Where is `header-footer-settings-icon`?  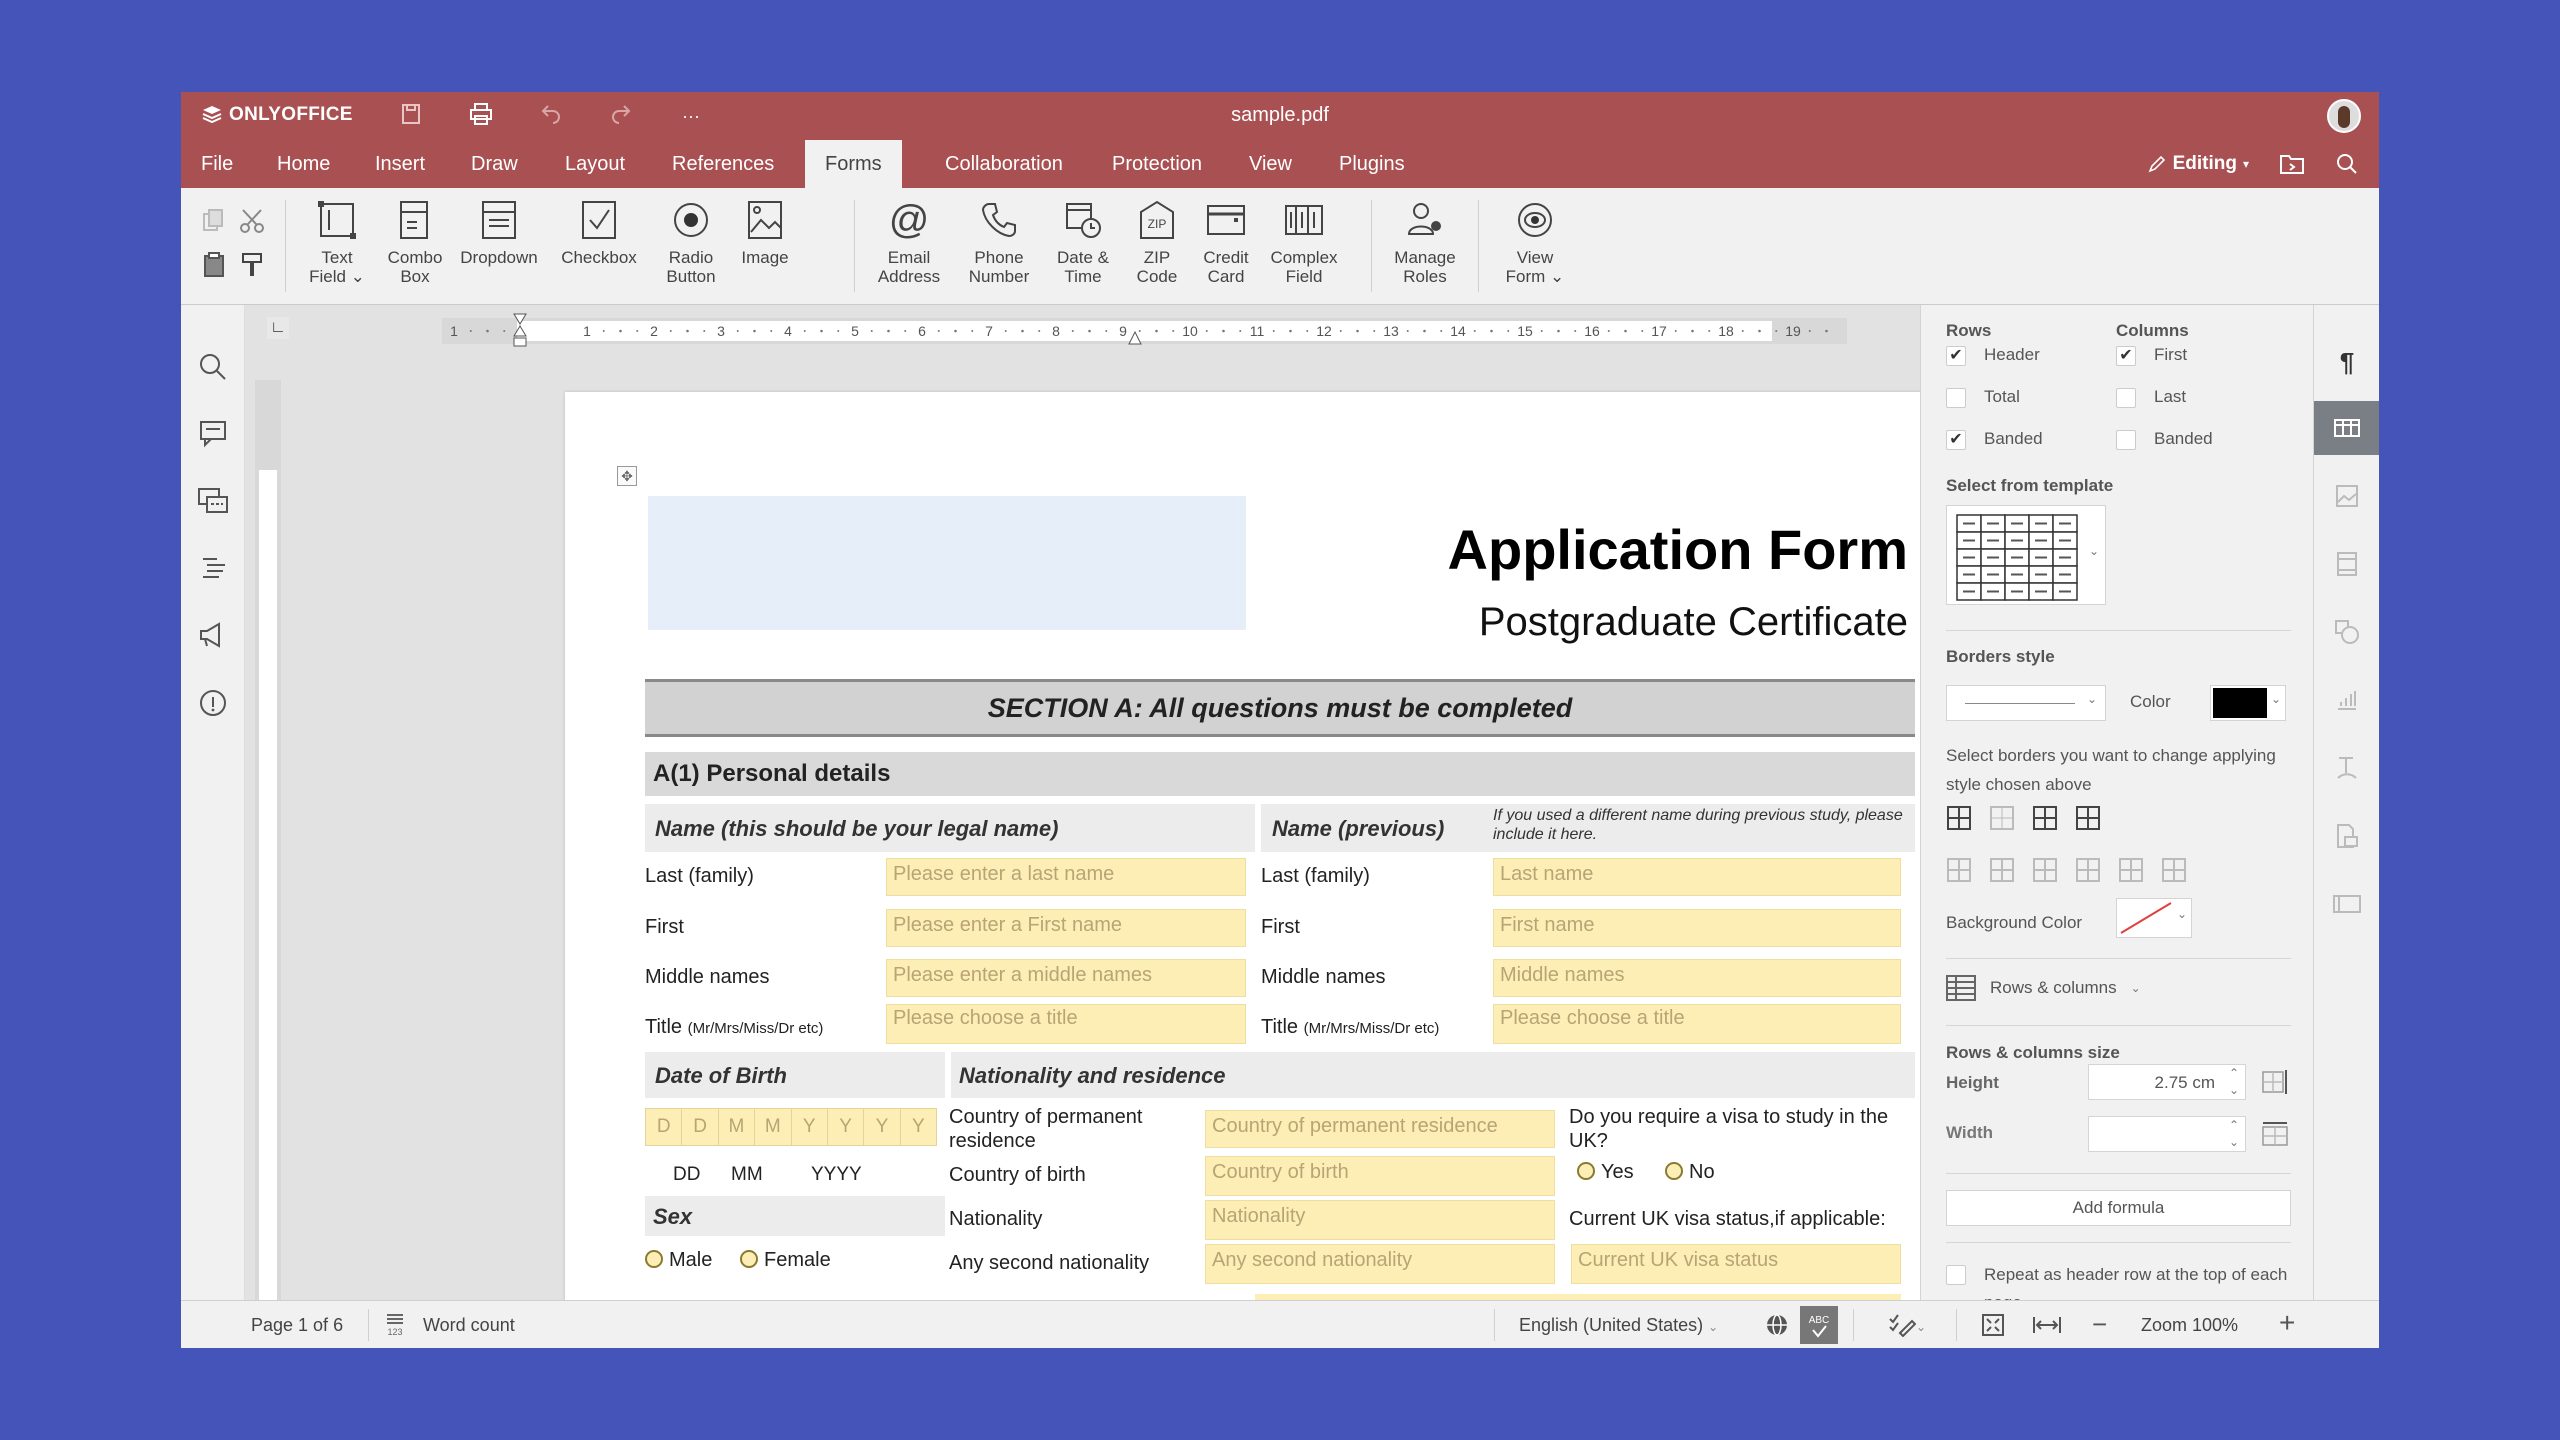
header-footer-settings-icon is located at coordinates (2346, 564).